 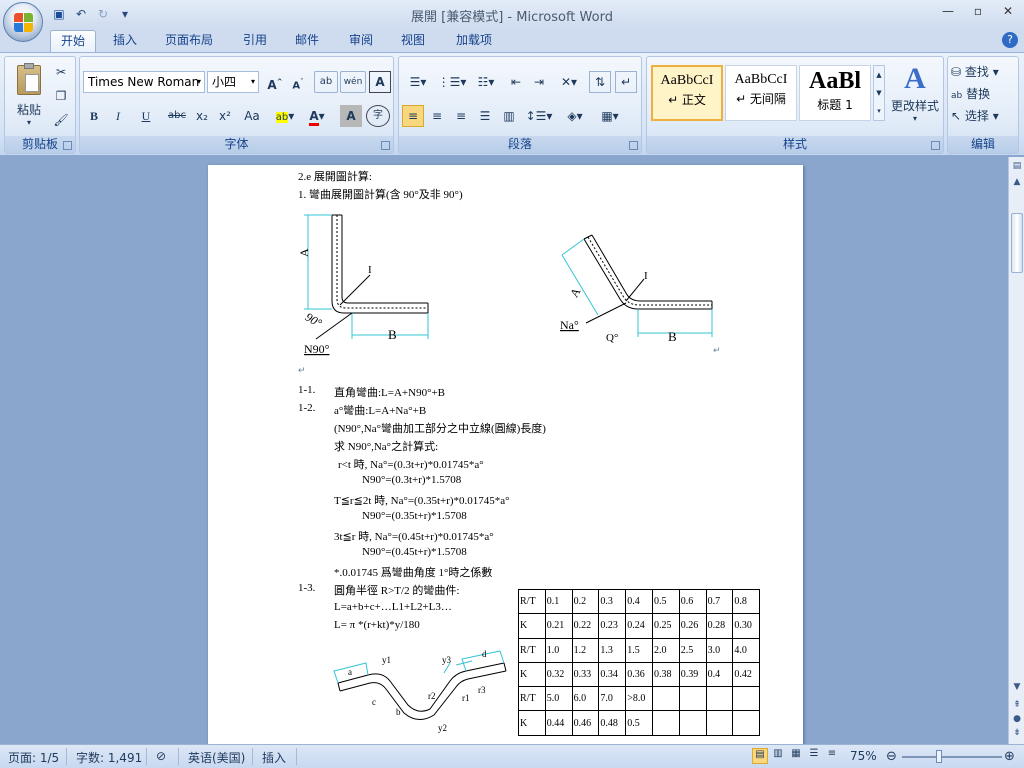 What do you see at coordinates (351, 116) in the screenshot?
I see `char-shading-button: A` at bounding box center [351, 116].